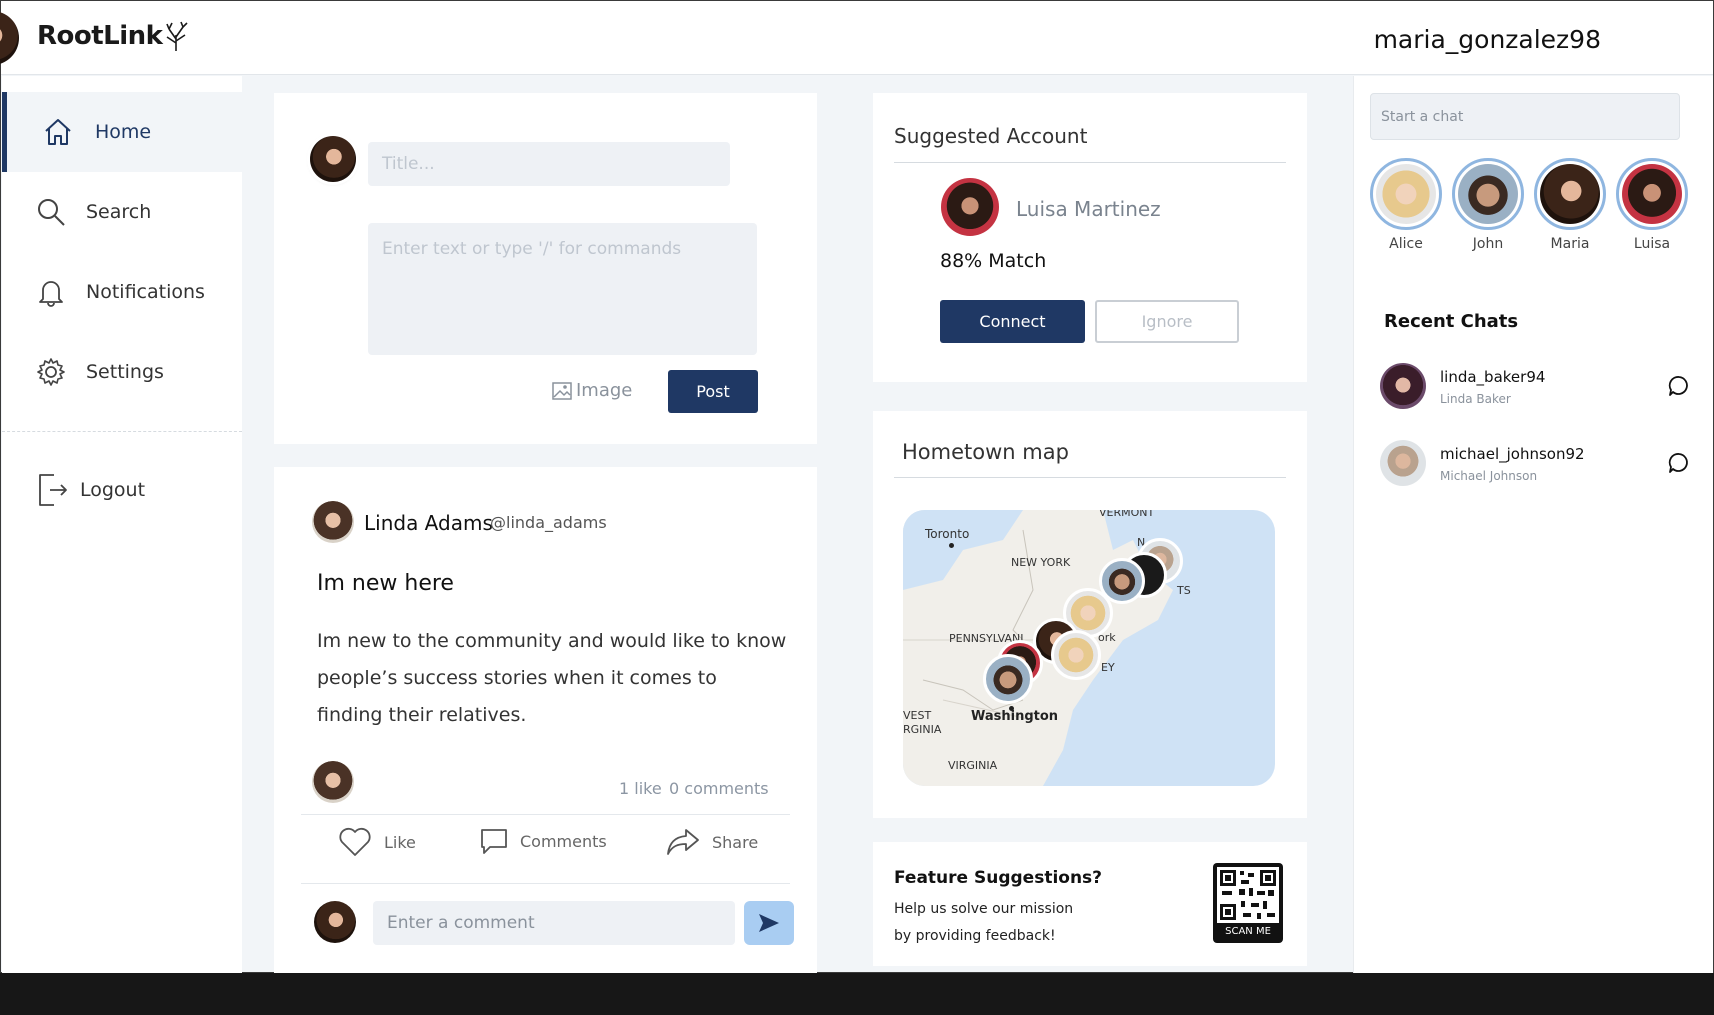 This screenshot has height=1015, width=1714. I want to click on sidebar-item-notifications: Notifications, so click(122, 292).